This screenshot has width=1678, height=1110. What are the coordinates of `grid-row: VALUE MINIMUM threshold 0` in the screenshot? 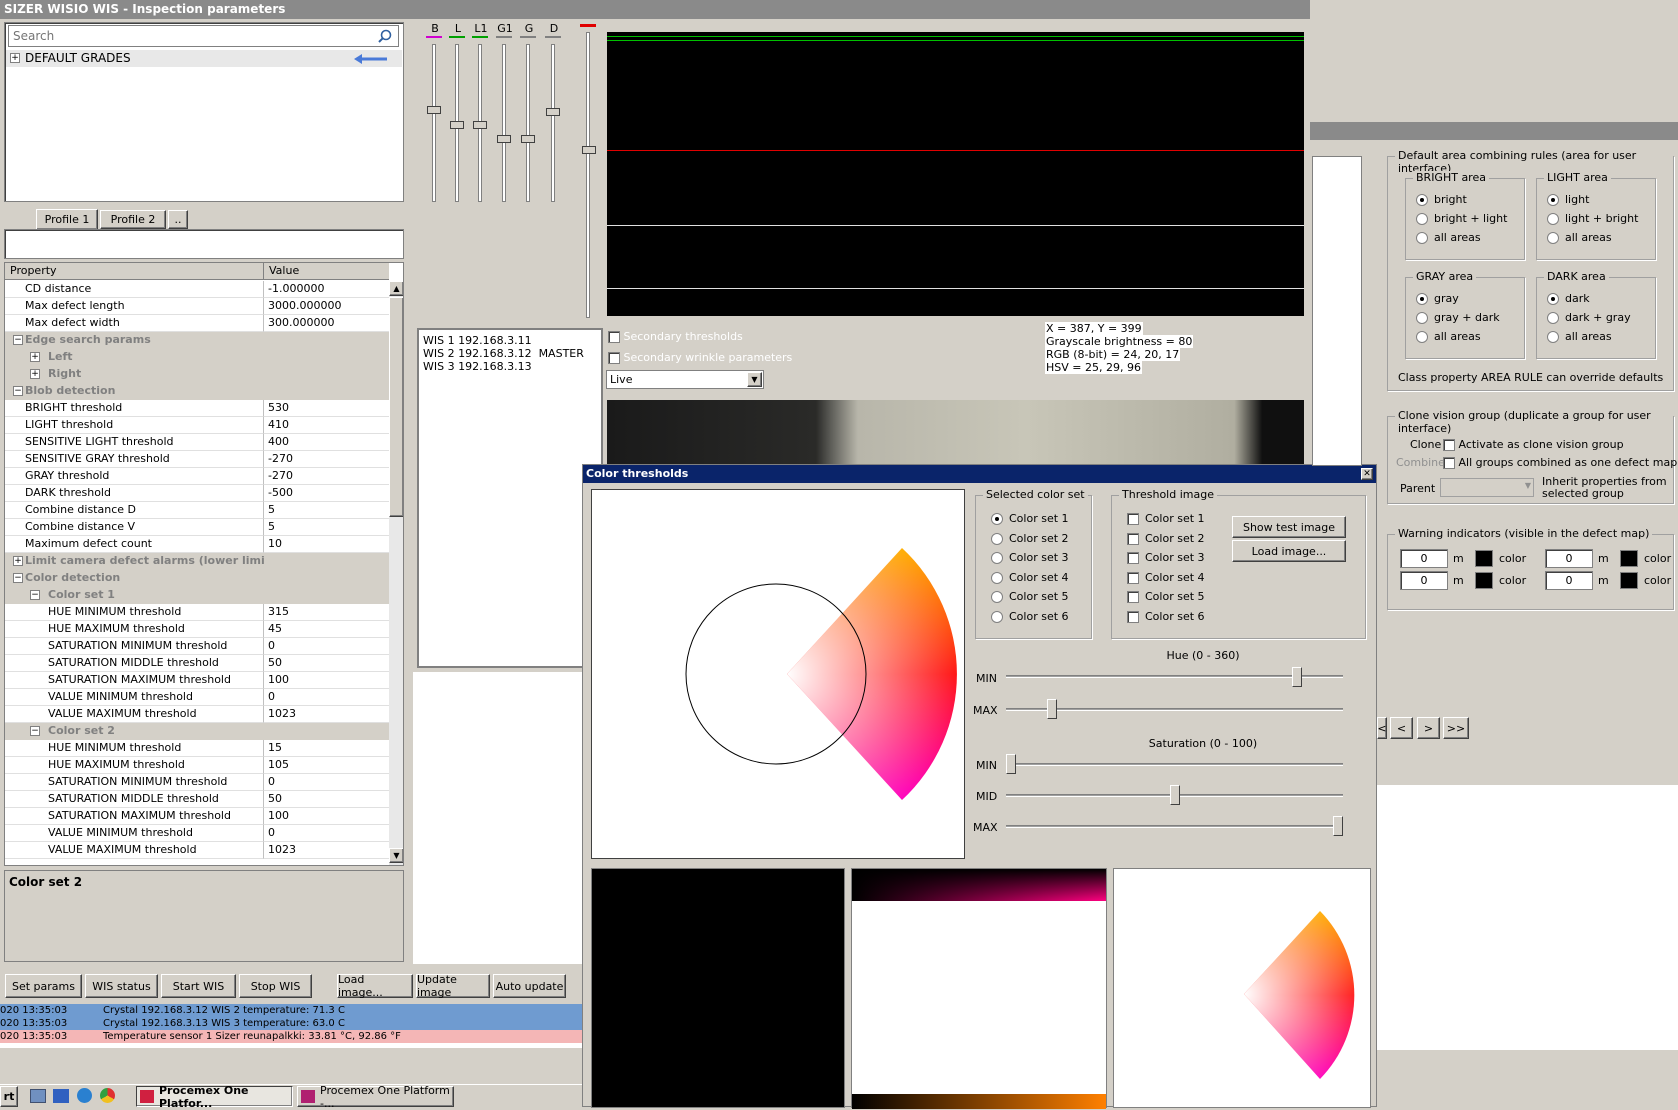 It's located at (197, 833).